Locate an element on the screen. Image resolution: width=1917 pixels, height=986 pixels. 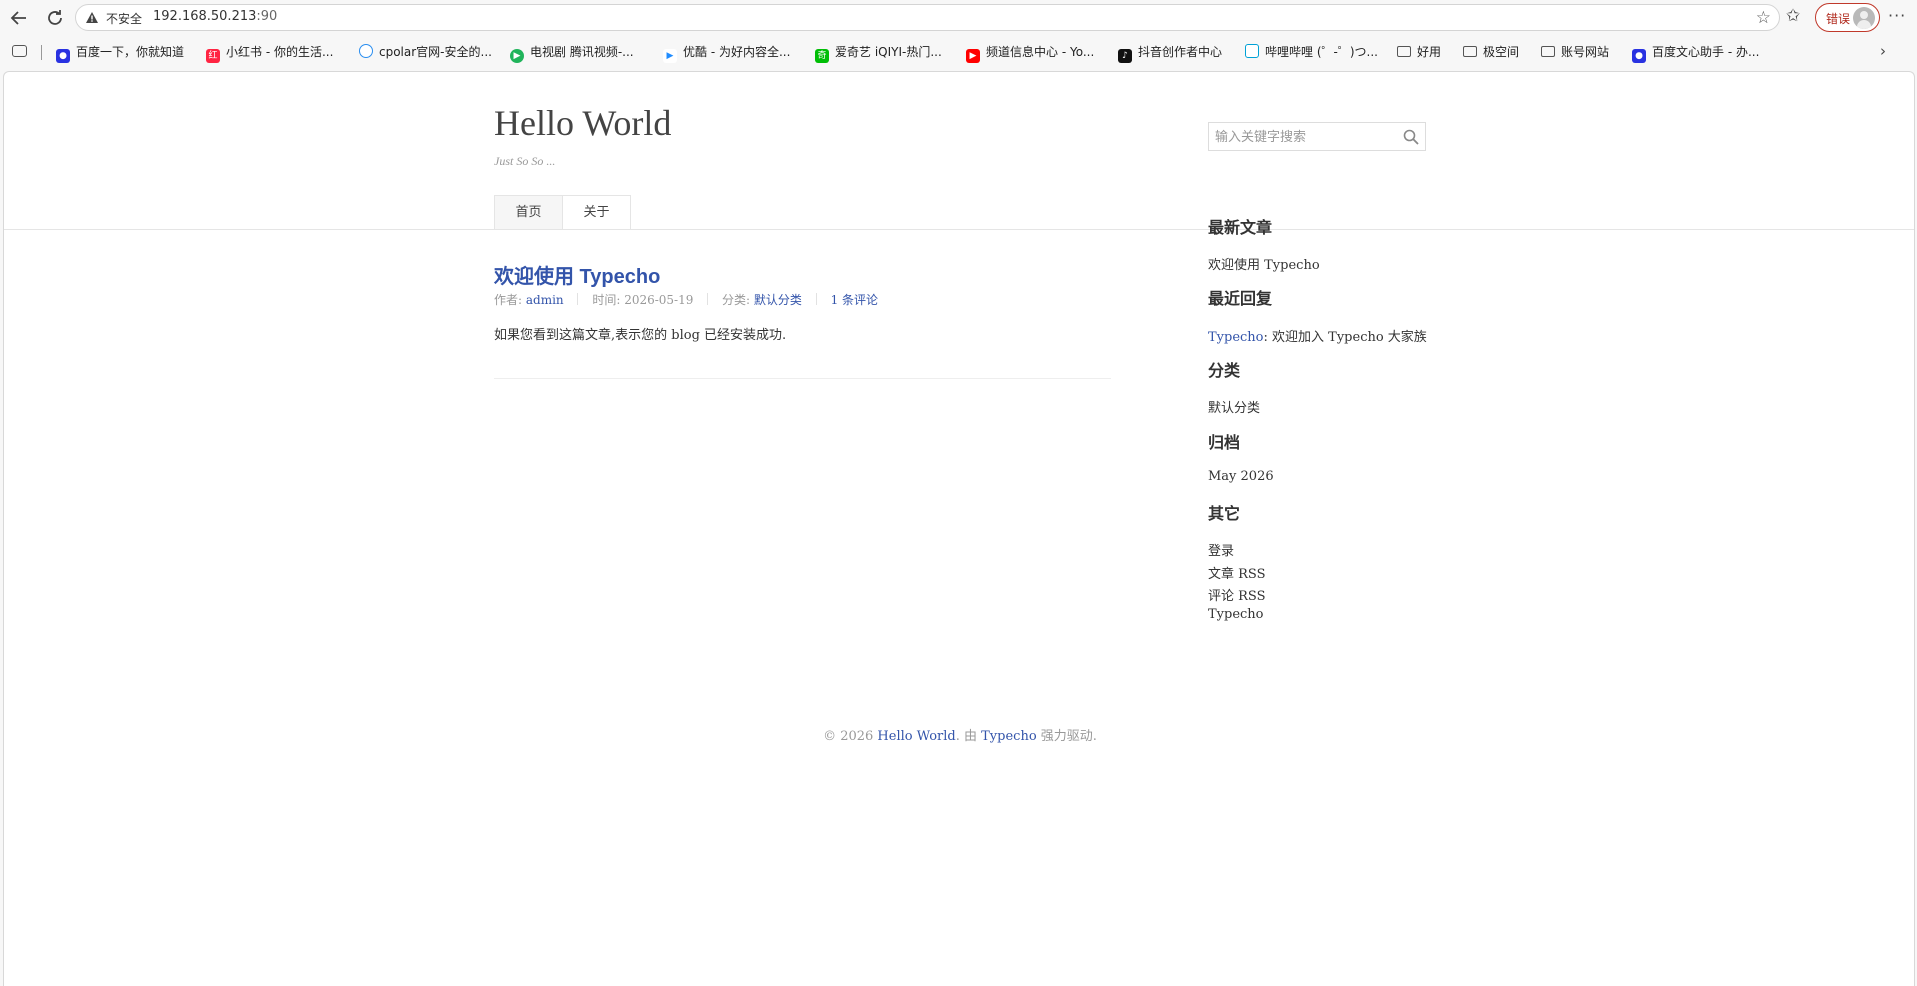
url-text: 192.168.50.213:90 is located at coordinates (215, 16).